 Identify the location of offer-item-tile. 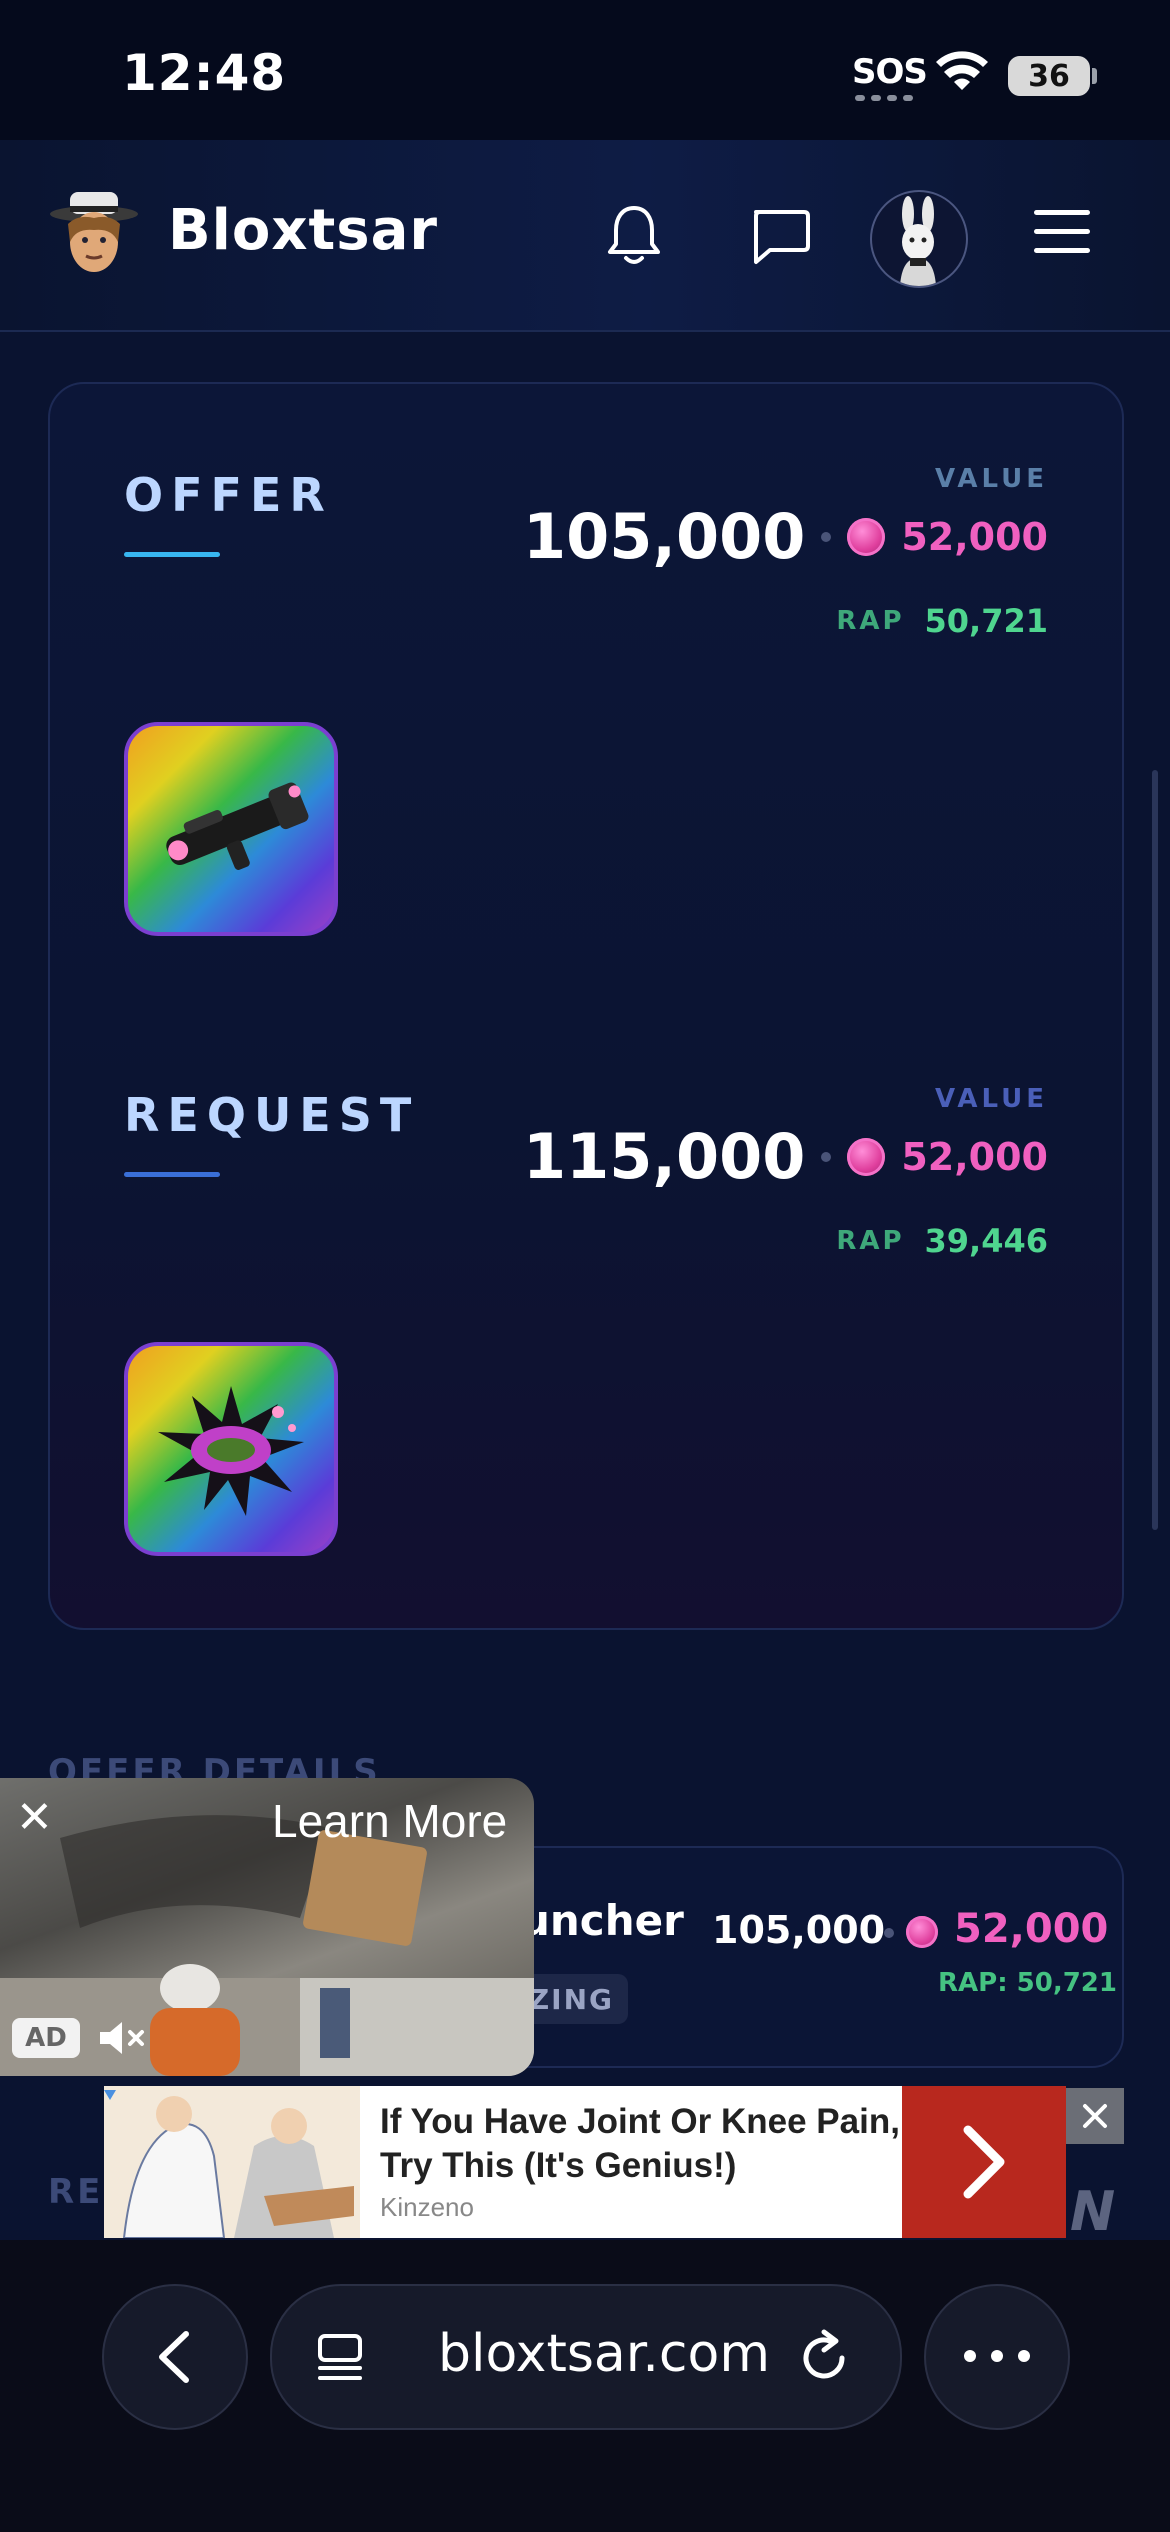
(231, 829).